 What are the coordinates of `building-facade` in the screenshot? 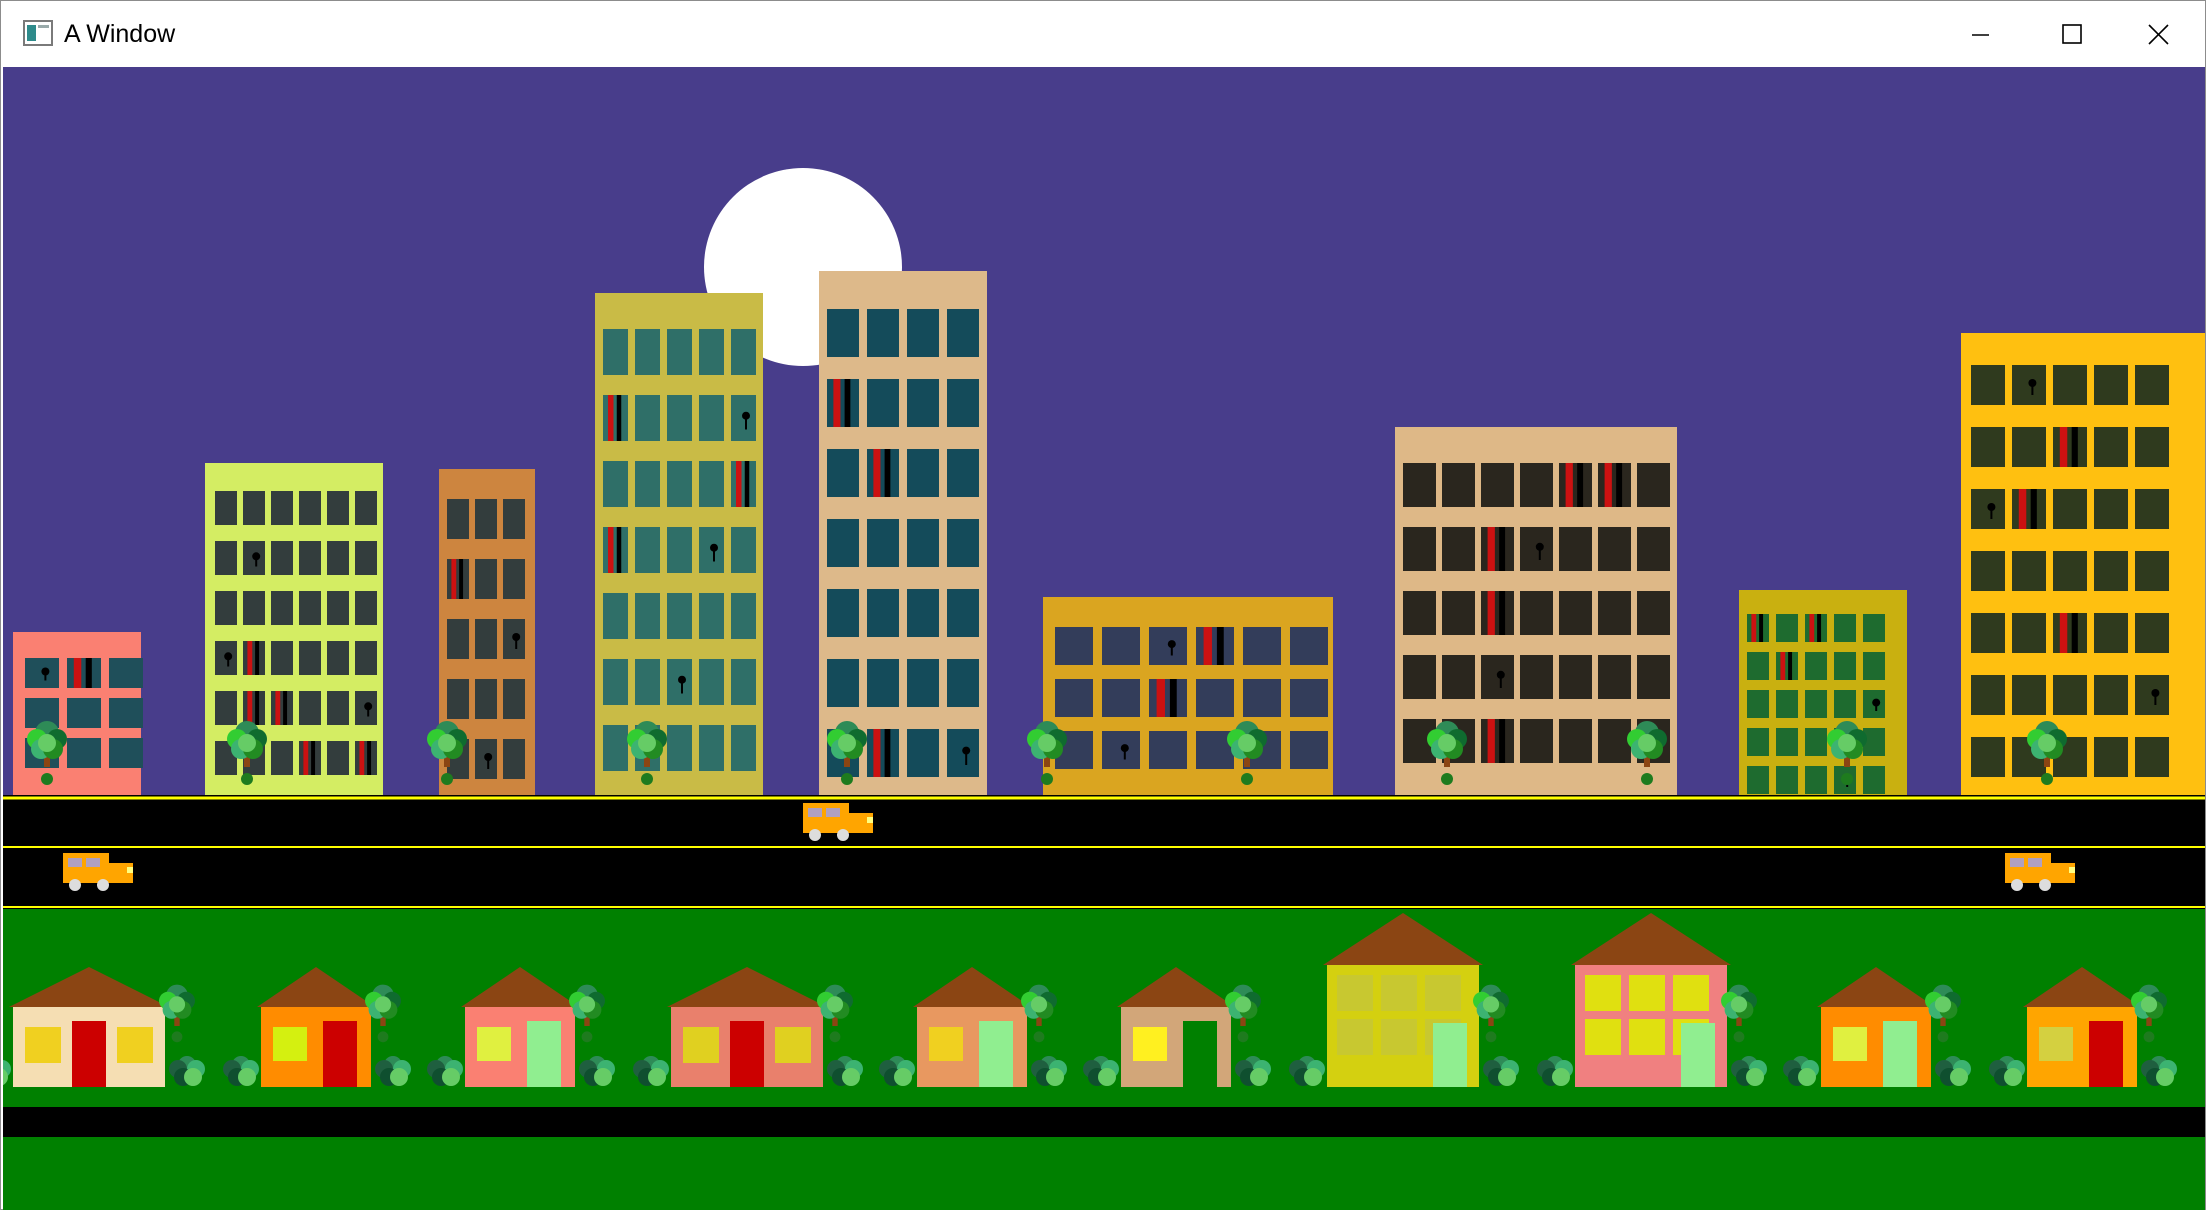 It's located at (679, 578).